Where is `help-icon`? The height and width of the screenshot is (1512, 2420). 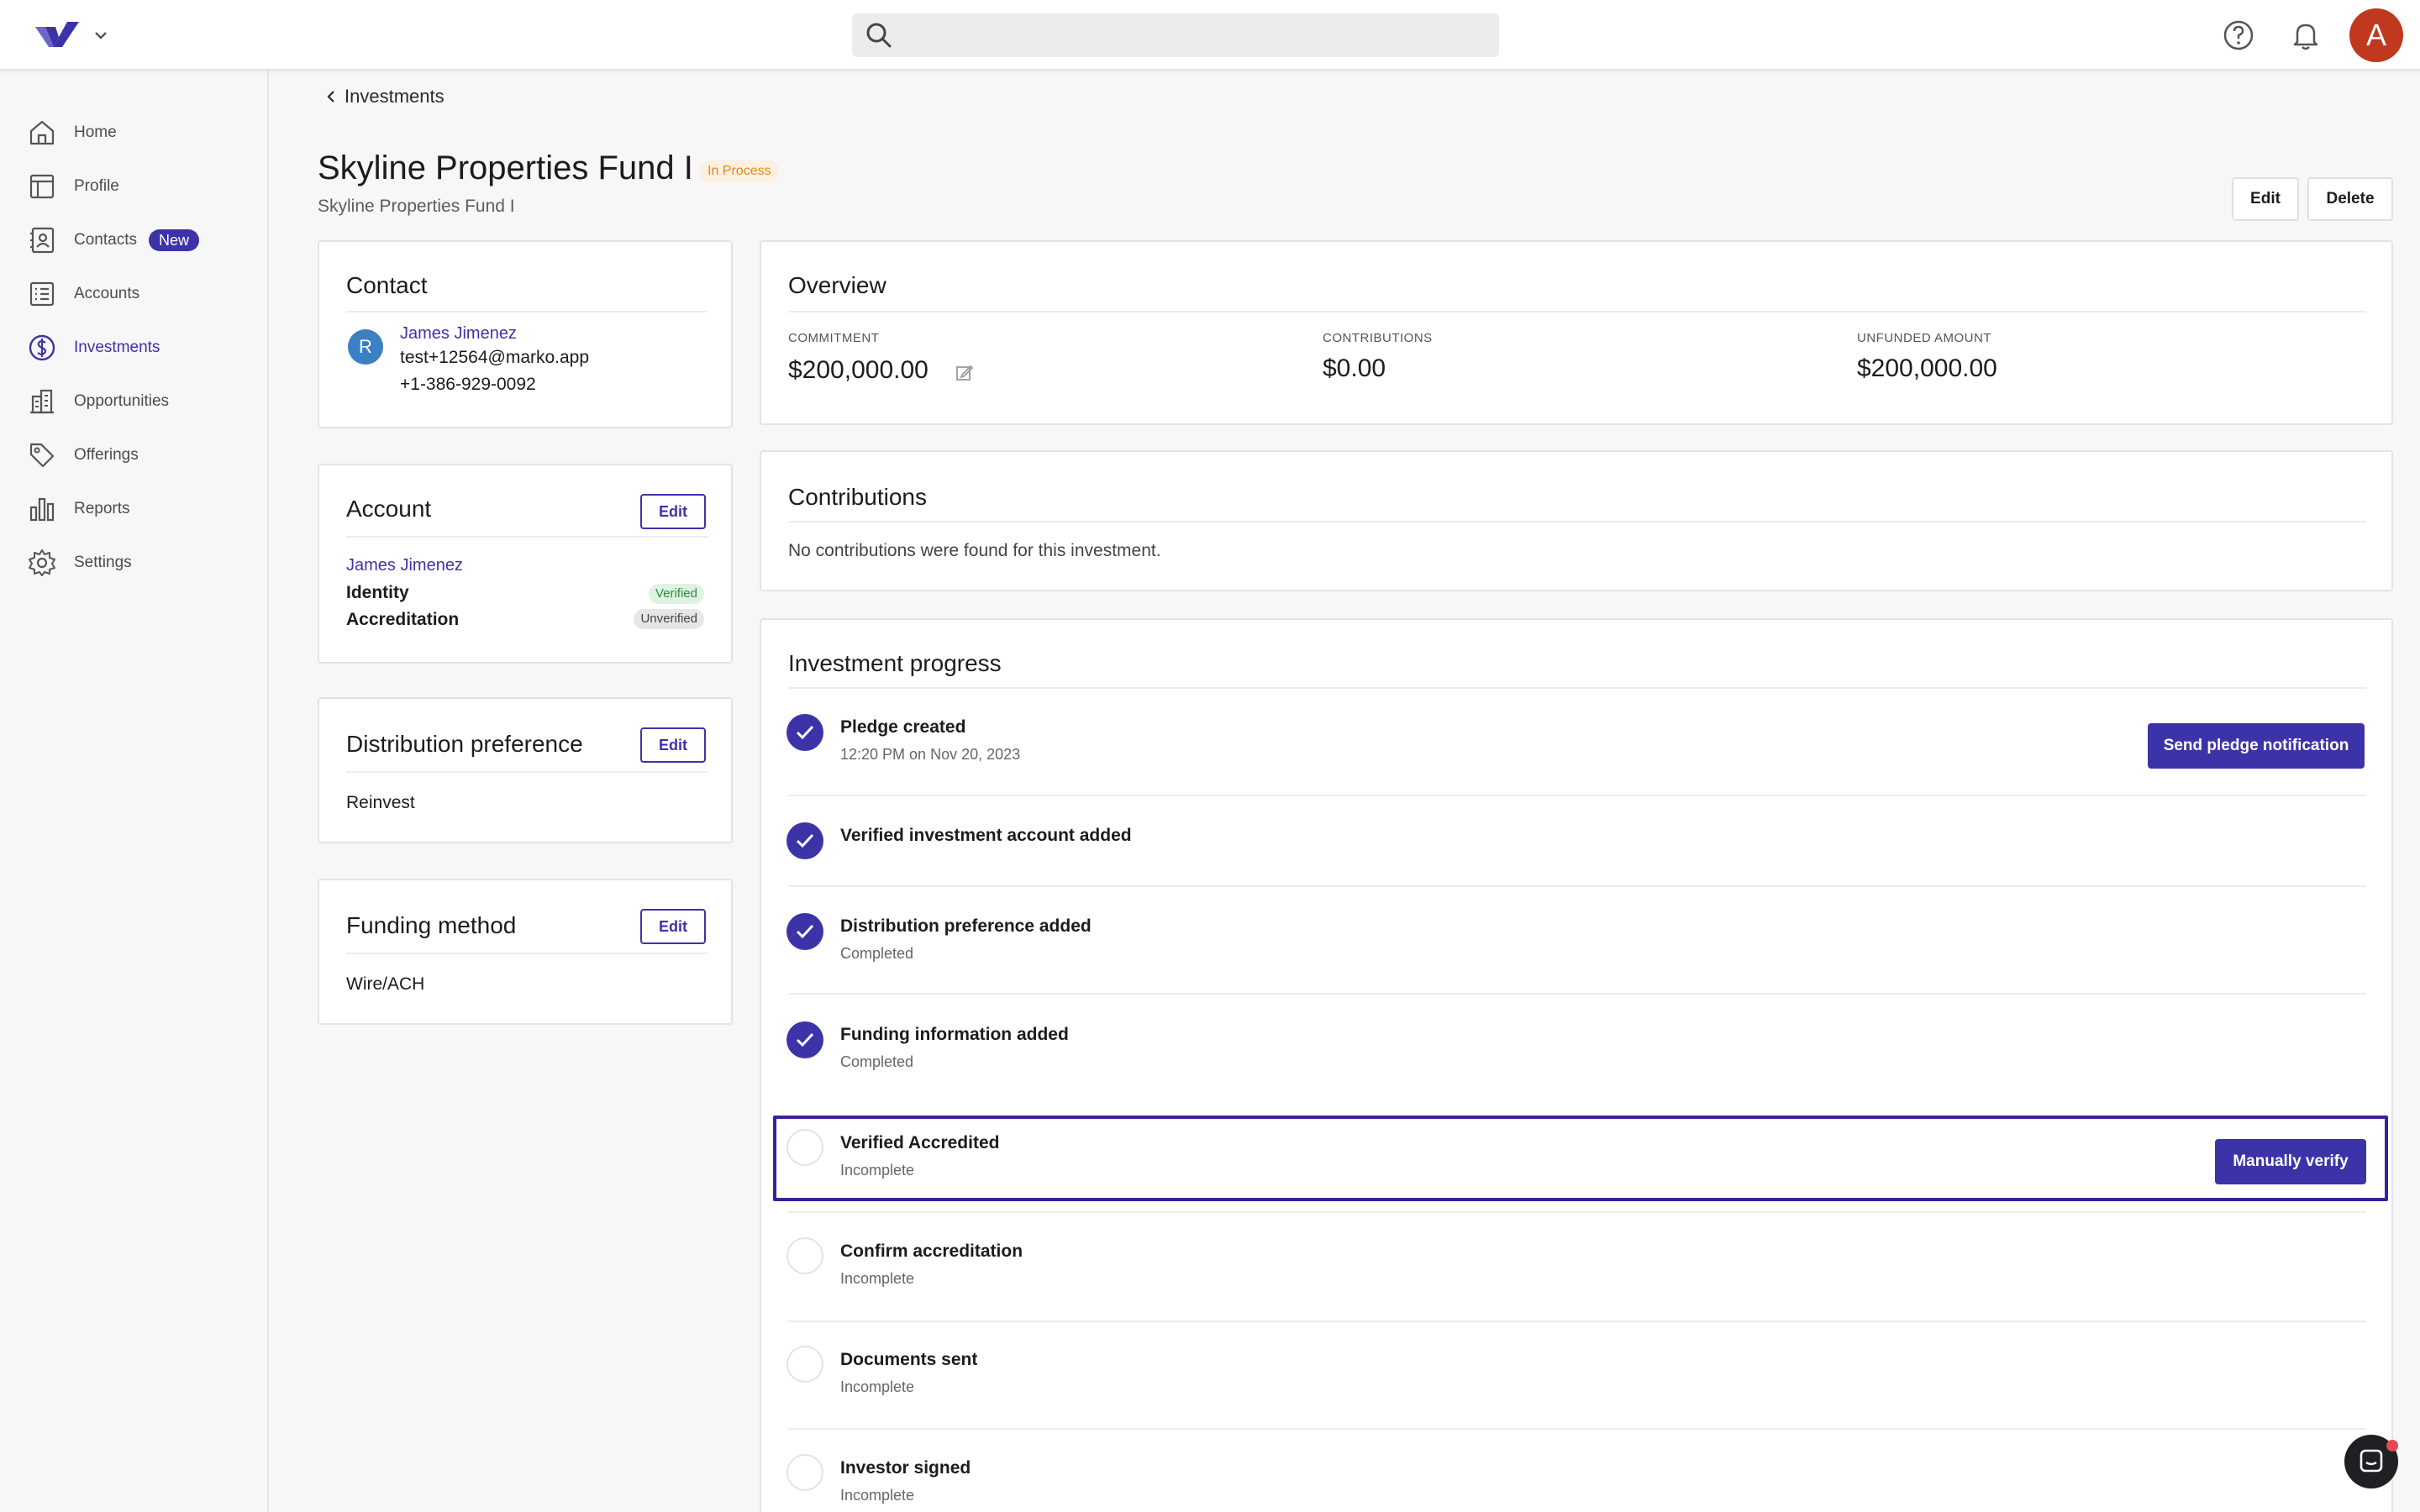 help-icon is located at coordinates (2238, 35).